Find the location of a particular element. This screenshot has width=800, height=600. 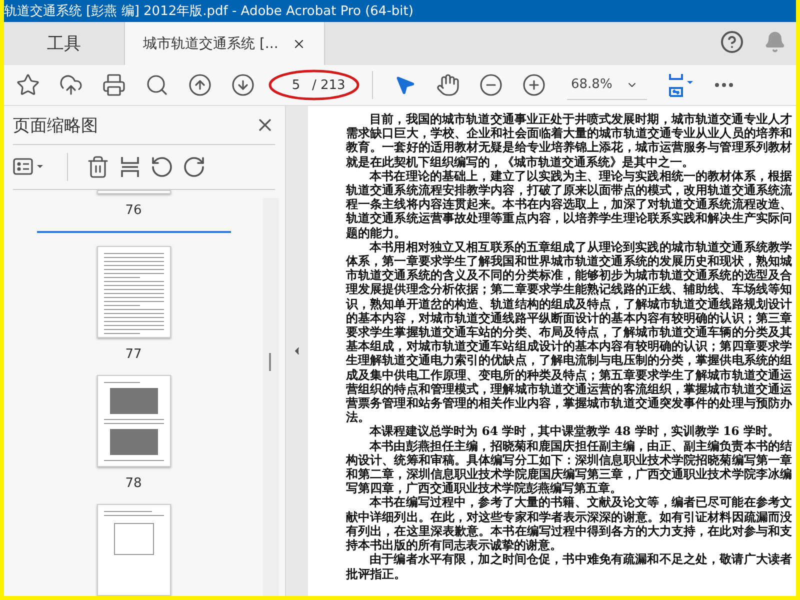

tools-tab: 工具 is located at coordinates (64, 43).